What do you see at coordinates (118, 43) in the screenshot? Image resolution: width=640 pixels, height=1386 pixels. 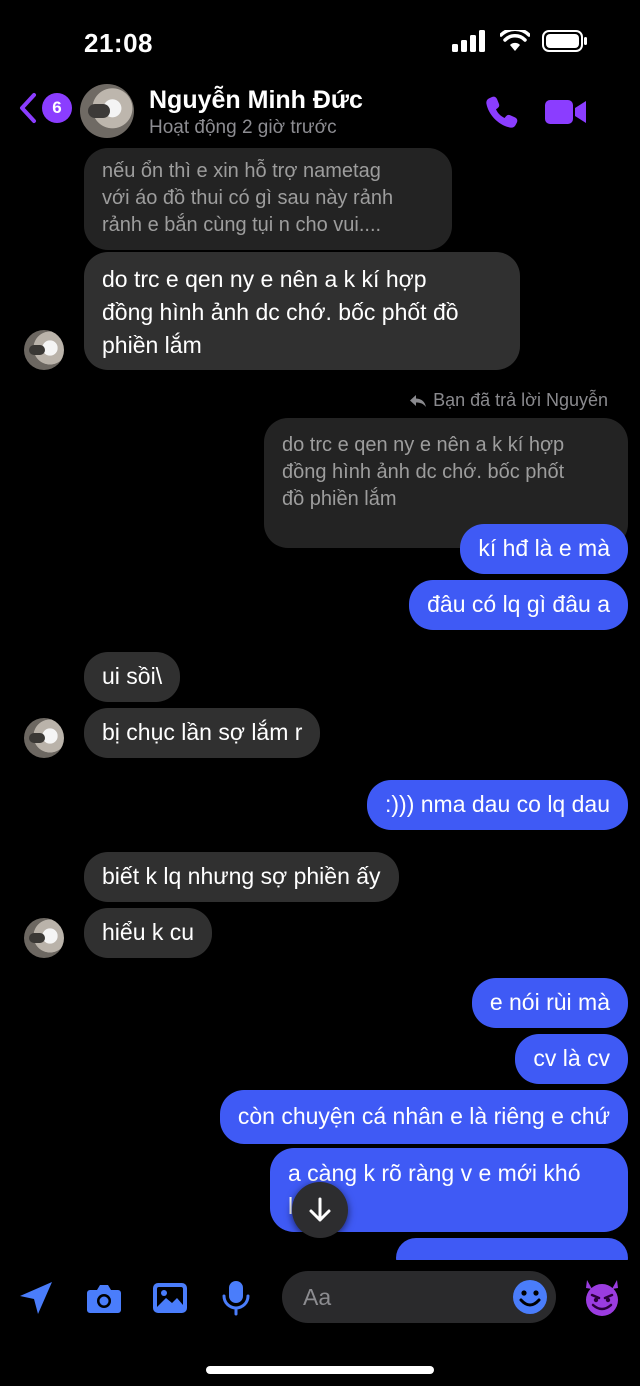 I see `status-time: 21:08` at bounding box center [118, 43].